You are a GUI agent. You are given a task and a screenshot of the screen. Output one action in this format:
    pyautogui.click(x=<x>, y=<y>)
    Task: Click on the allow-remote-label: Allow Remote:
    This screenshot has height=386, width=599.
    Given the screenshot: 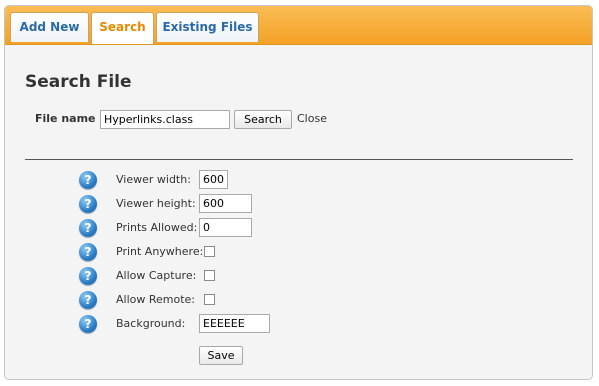 What is the action you would take?
    pyautogui.click(x=156, y=299)
    